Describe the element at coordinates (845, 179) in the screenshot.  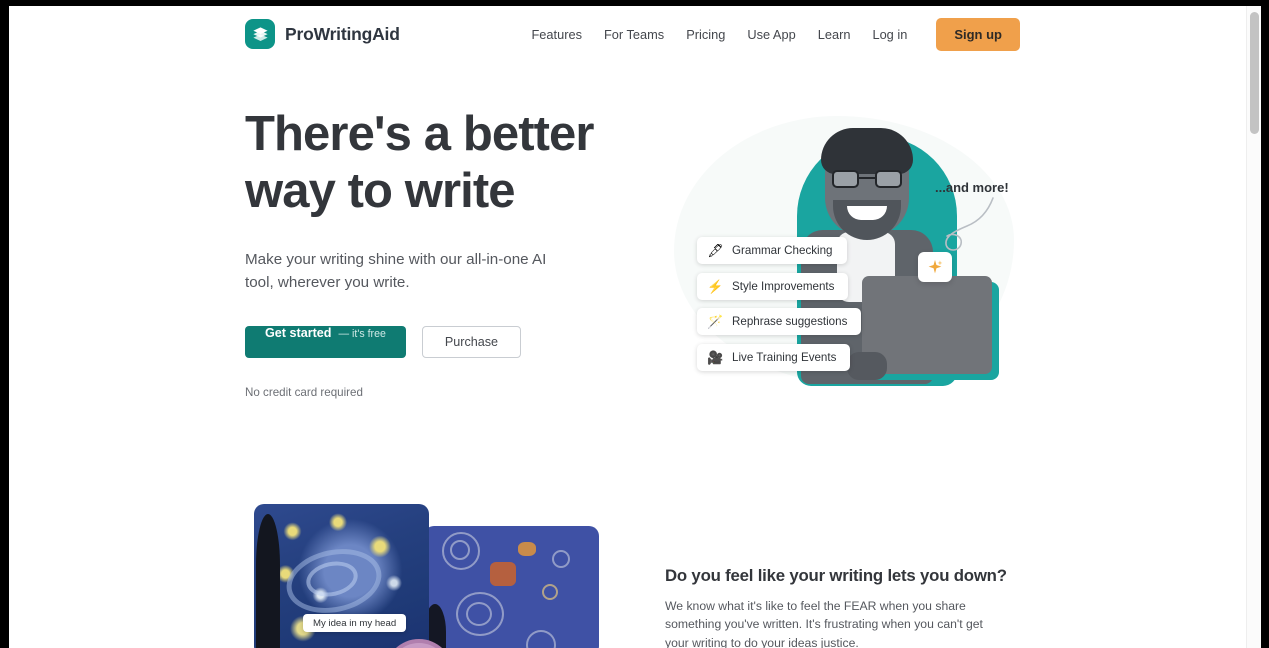
I see `glasses-lens-left` at that location.